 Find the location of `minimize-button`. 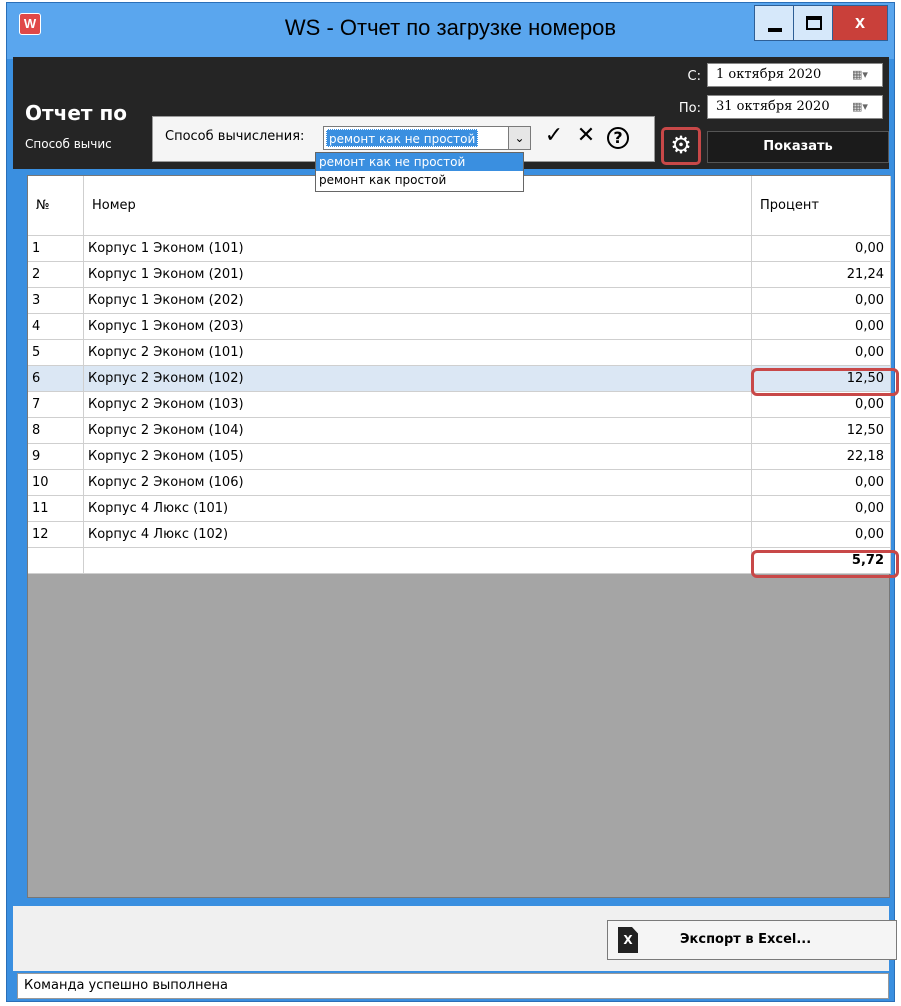

minimize-button is located at coordinates (774, 23).